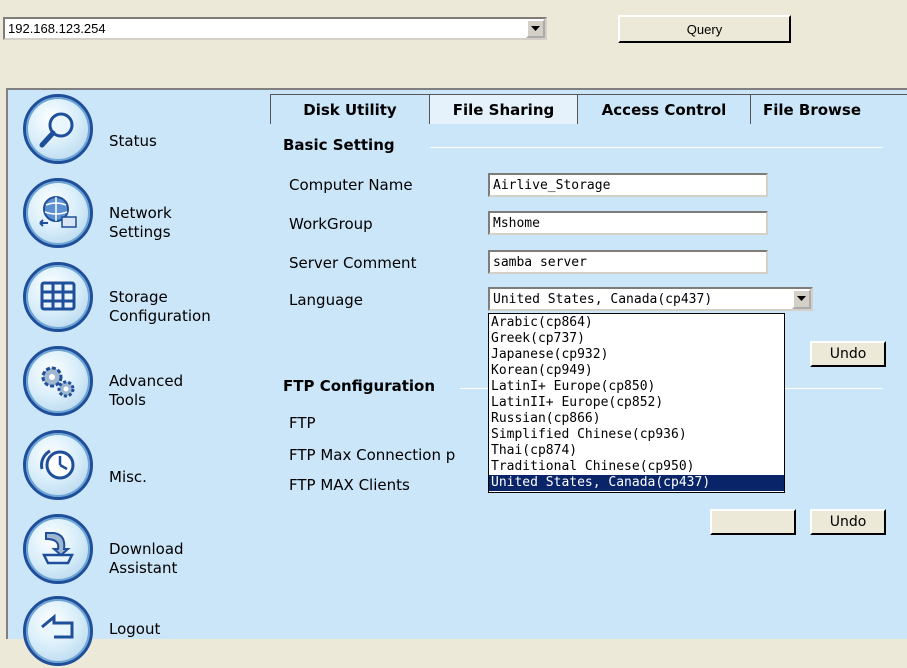 The width and height of the screenshot is (907, 668). I want to click on server-comment-field: samba server, so click(628, 262).